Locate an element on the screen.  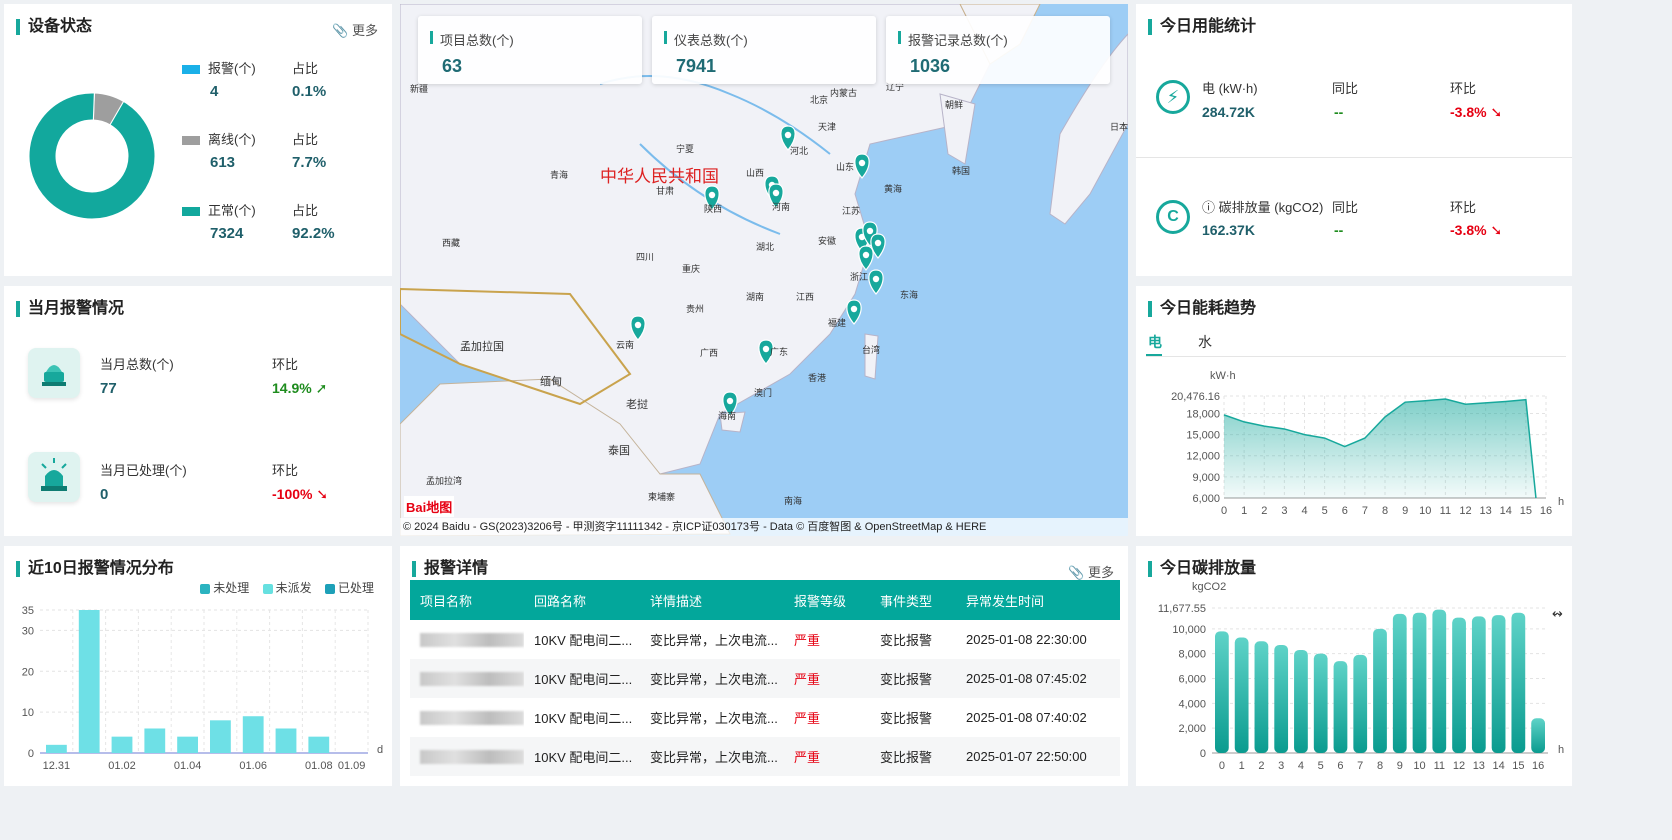
column-header: 项目名称 is located at coordinates (467, 600).